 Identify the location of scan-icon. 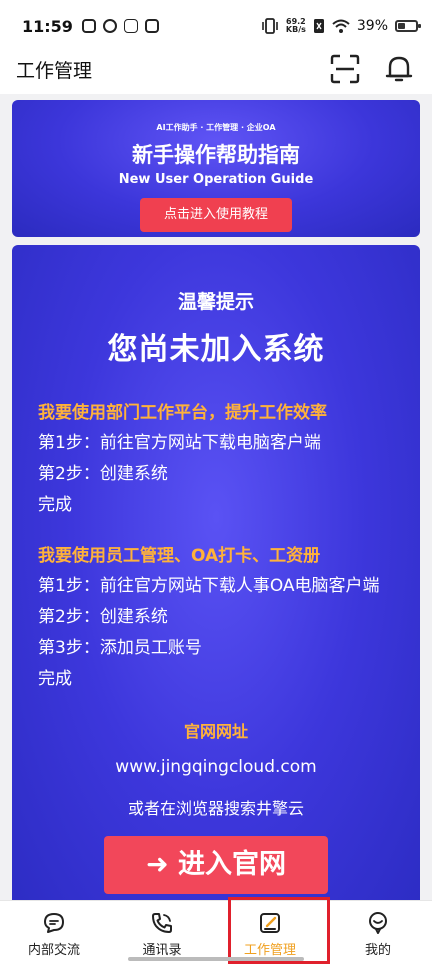
(345, 69).